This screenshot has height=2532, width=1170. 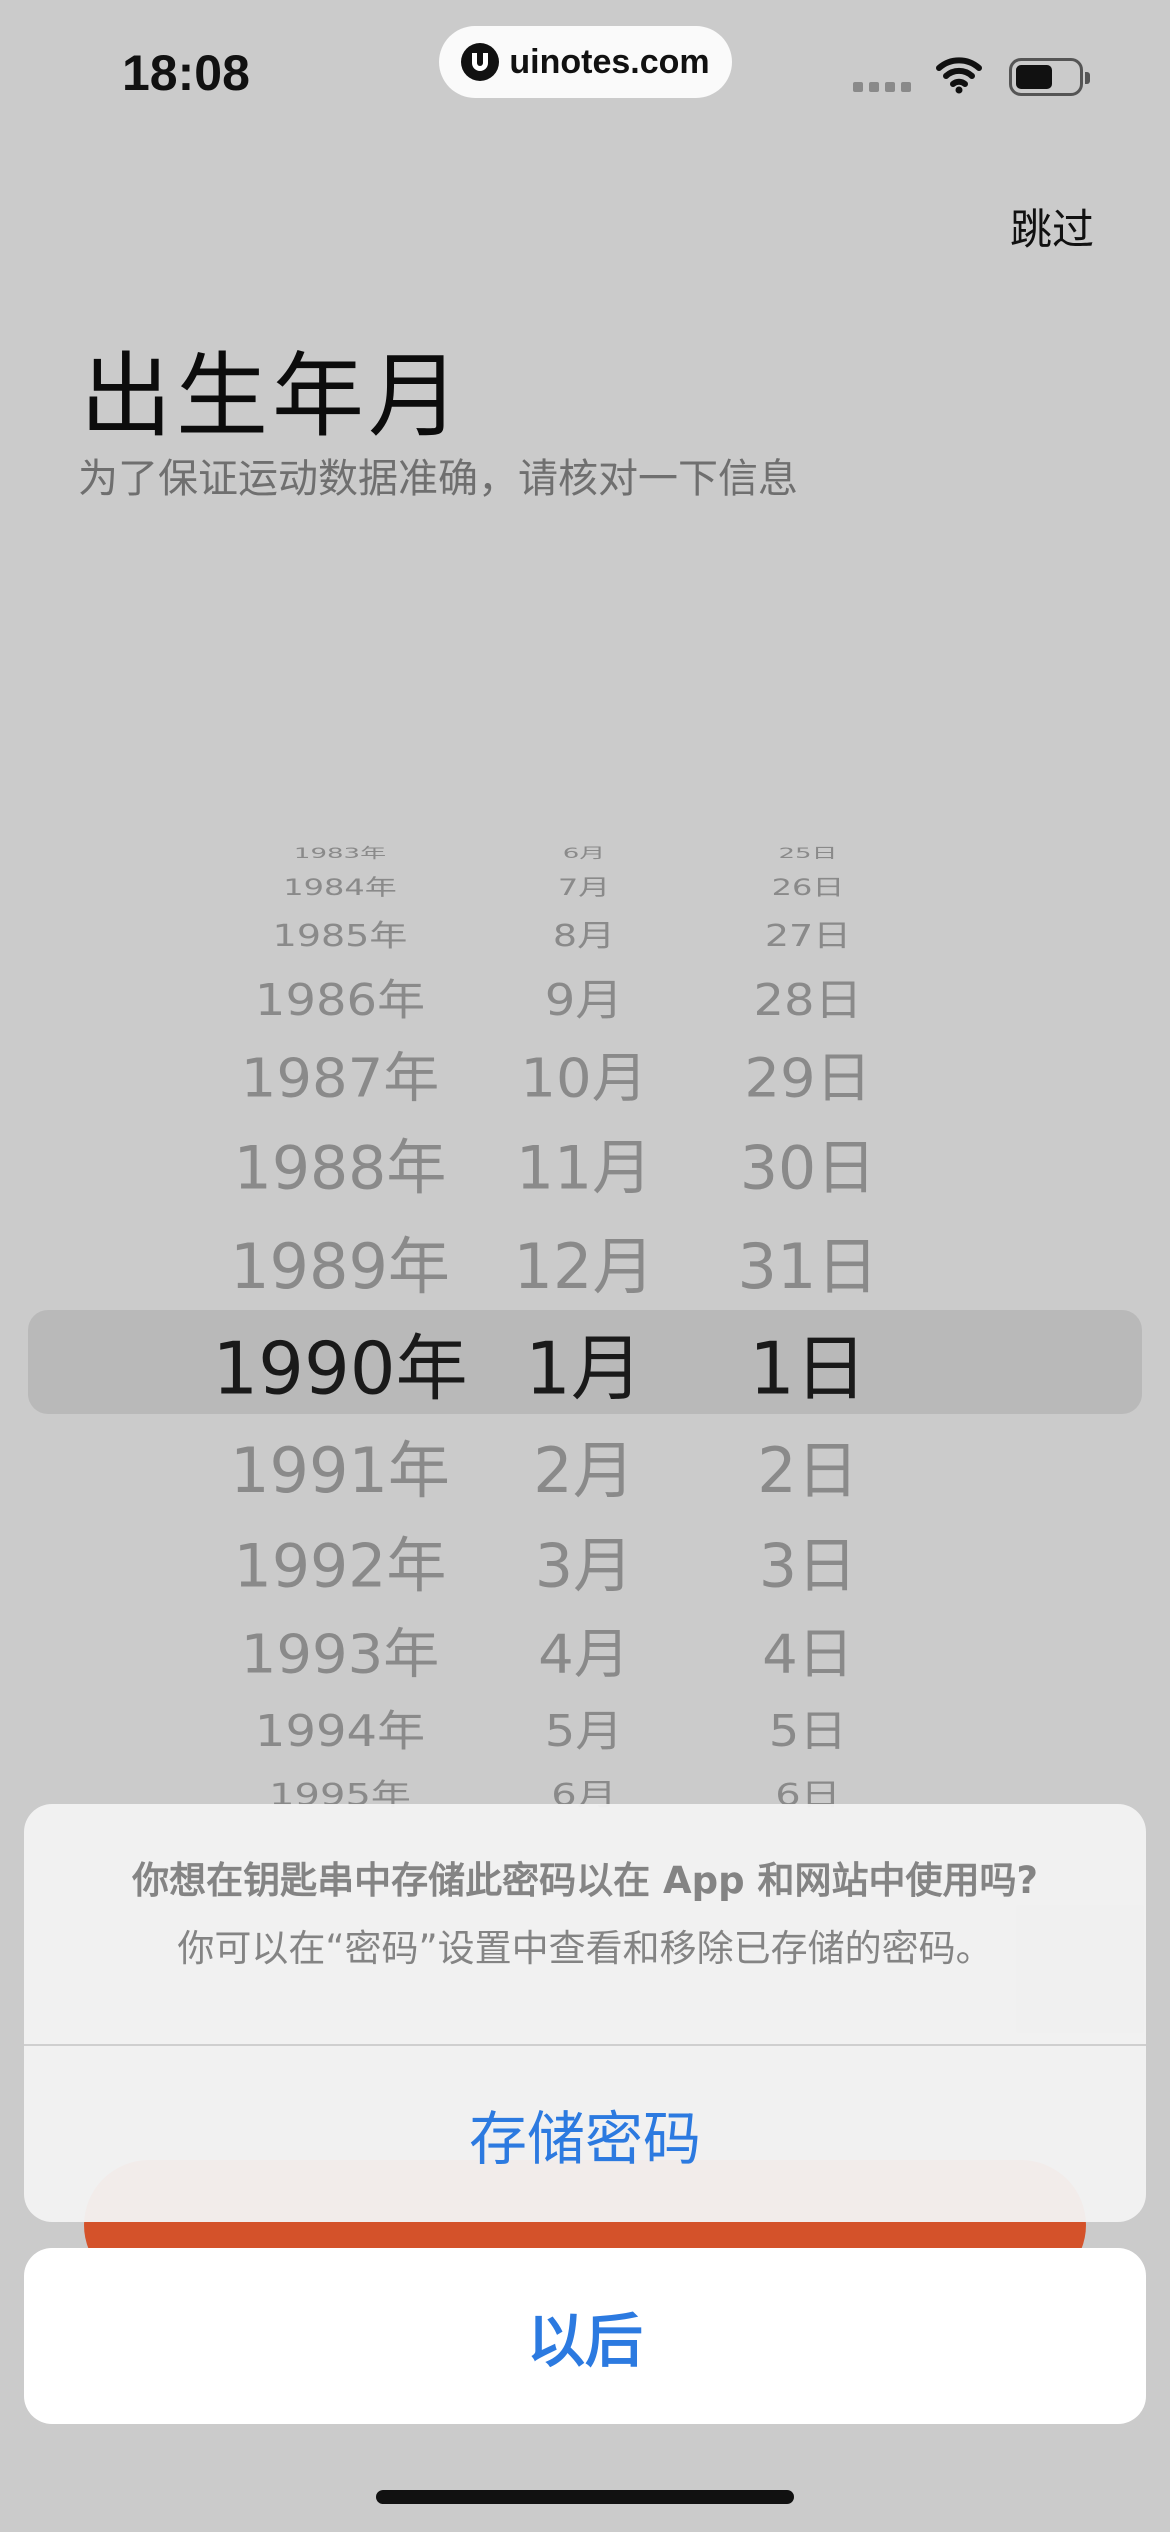 What do you see at coordinates (584, 853) in the screenshot?
I see `picker-month: 6月` at bounding box center [584, 853].